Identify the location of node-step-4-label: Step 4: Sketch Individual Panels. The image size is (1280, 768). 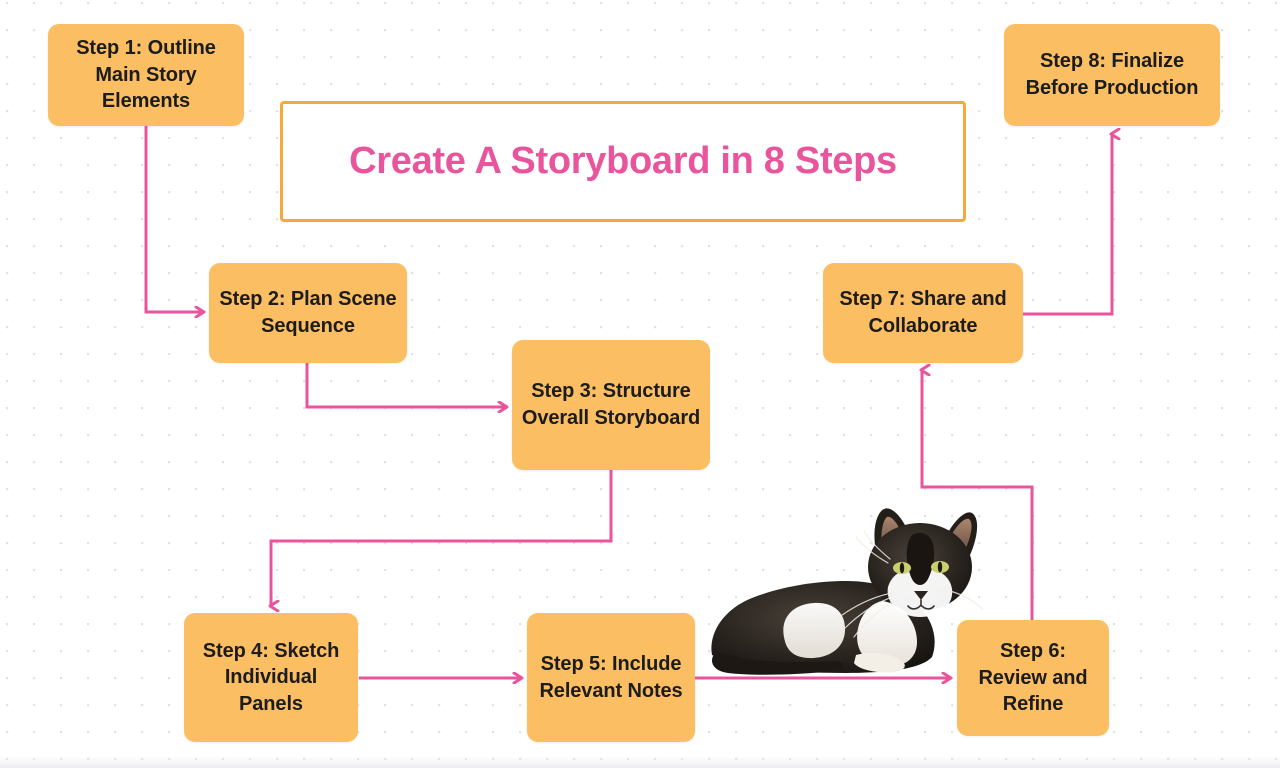
(271, 677).